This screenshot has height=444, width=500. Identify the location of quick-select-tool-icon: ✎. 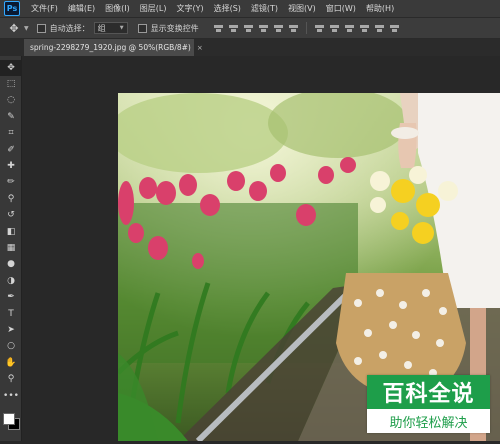
(11, 117).